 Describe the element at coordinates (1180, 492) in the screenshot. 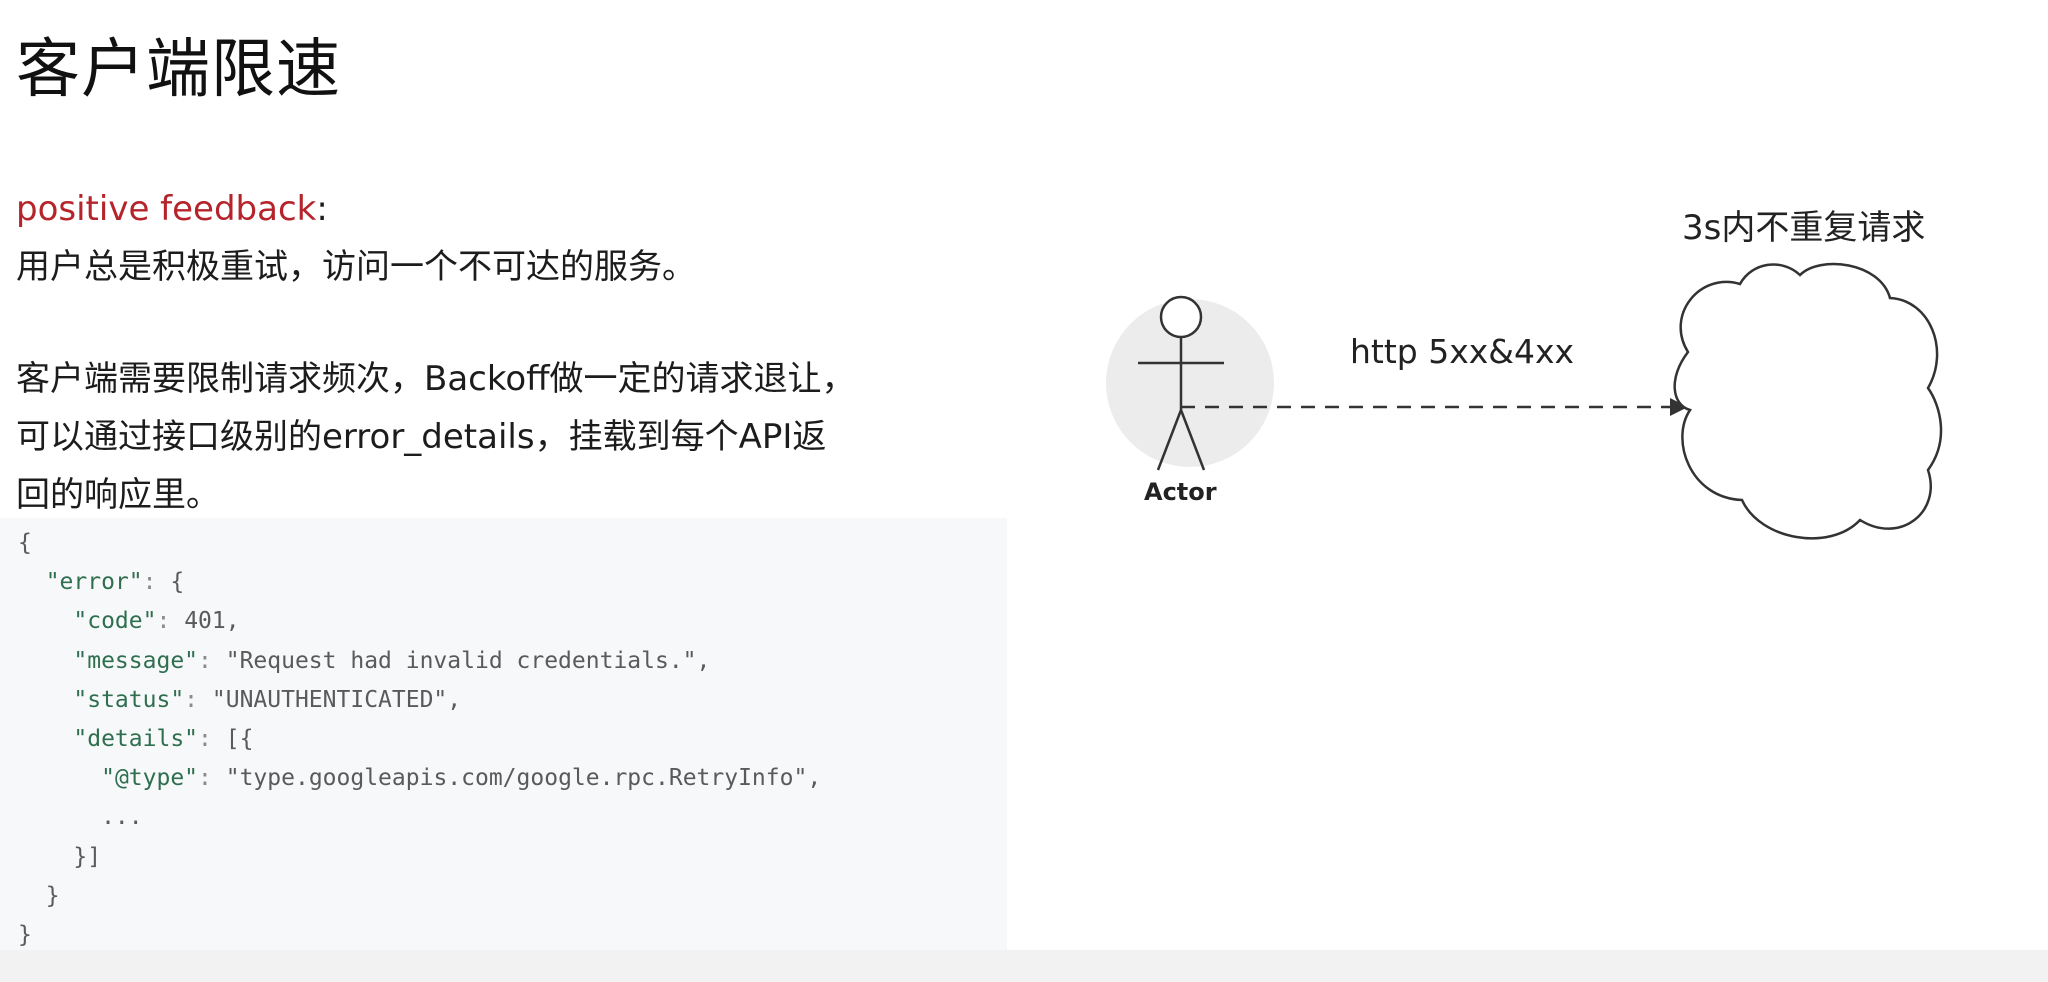

I see `actor-label: Actor` at that location.